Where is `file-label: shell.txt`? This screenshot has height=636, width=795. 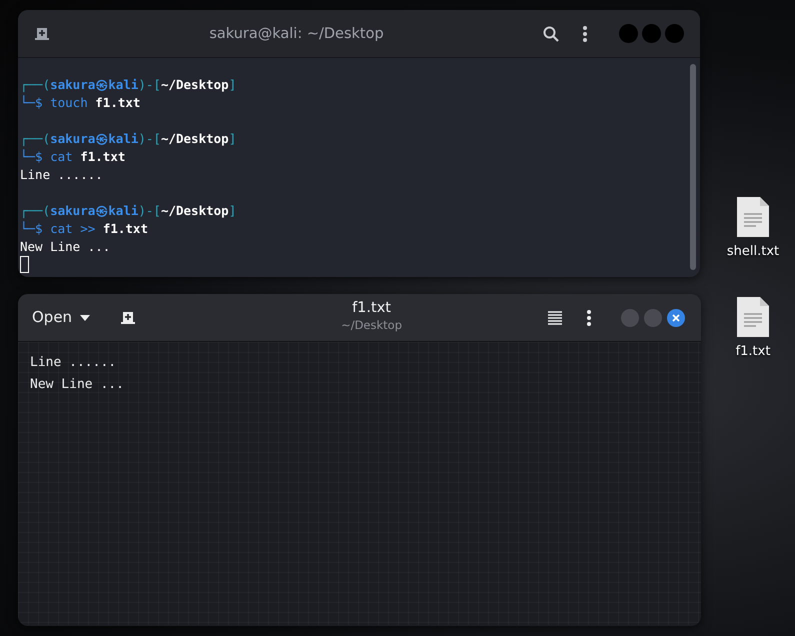 file-label: shell.txt is located at coordinates (753, 252).